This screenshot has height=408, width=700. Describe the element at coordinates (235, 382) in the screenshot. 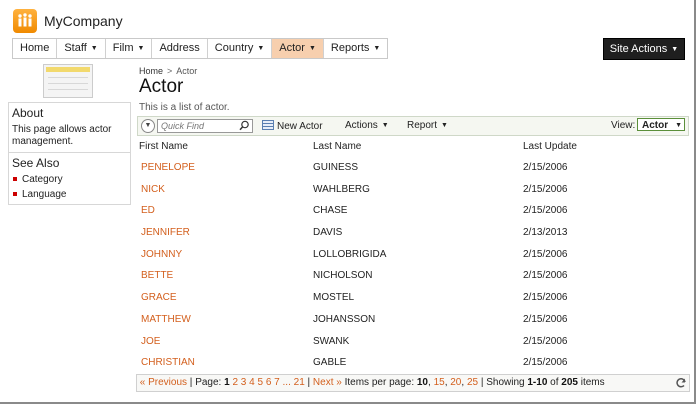

I see `page-link: 2` at that location.